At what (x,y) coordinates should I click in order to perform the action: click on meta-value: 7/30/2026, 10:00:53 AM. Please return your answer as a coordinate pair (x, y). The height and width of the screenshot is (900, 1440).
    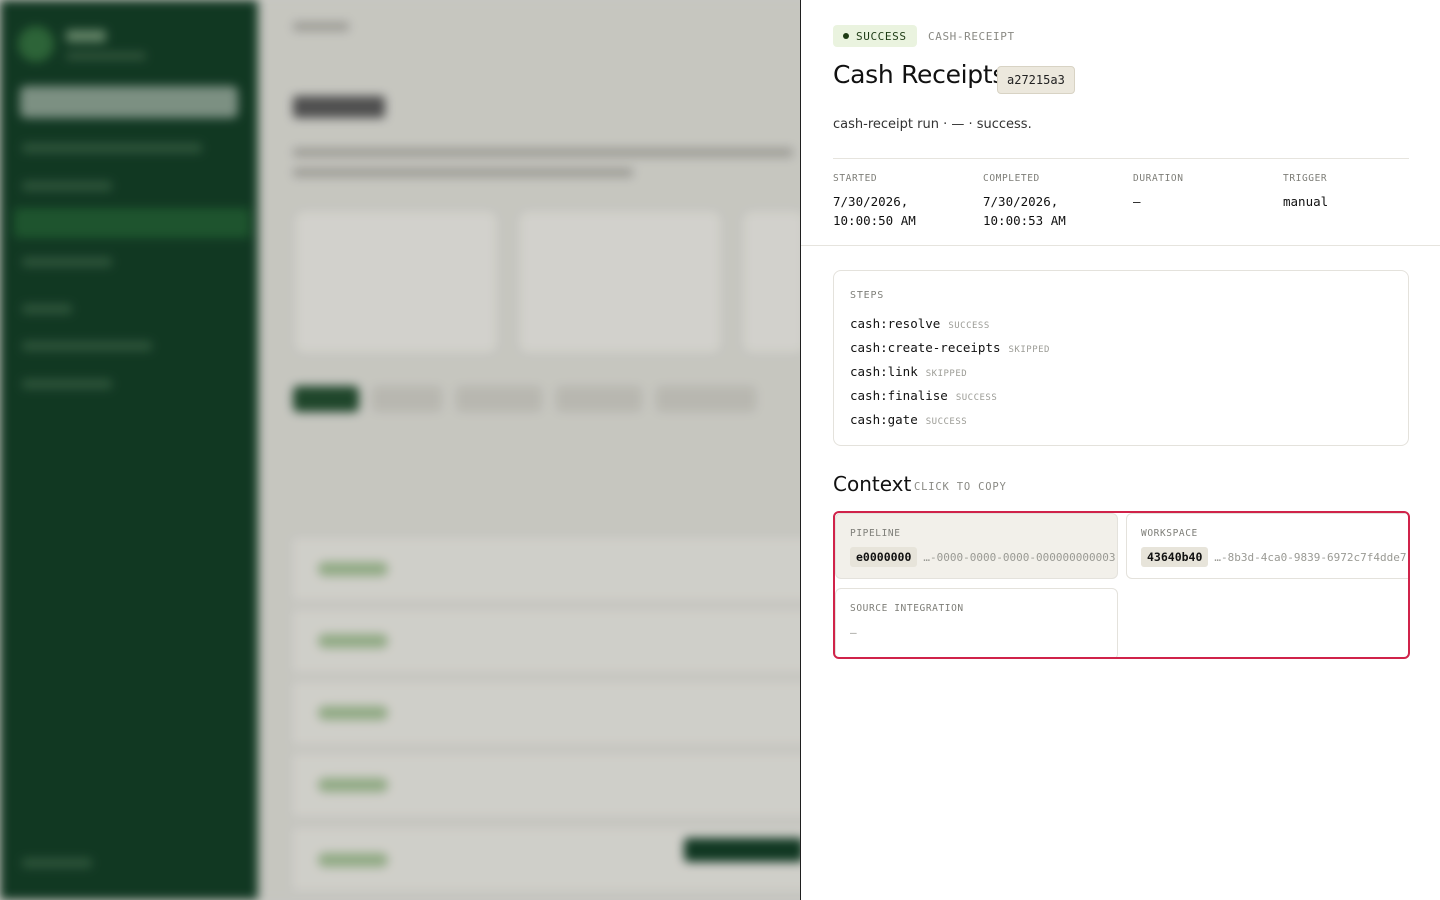
    Looking at the image, I should click on (1024, 211).